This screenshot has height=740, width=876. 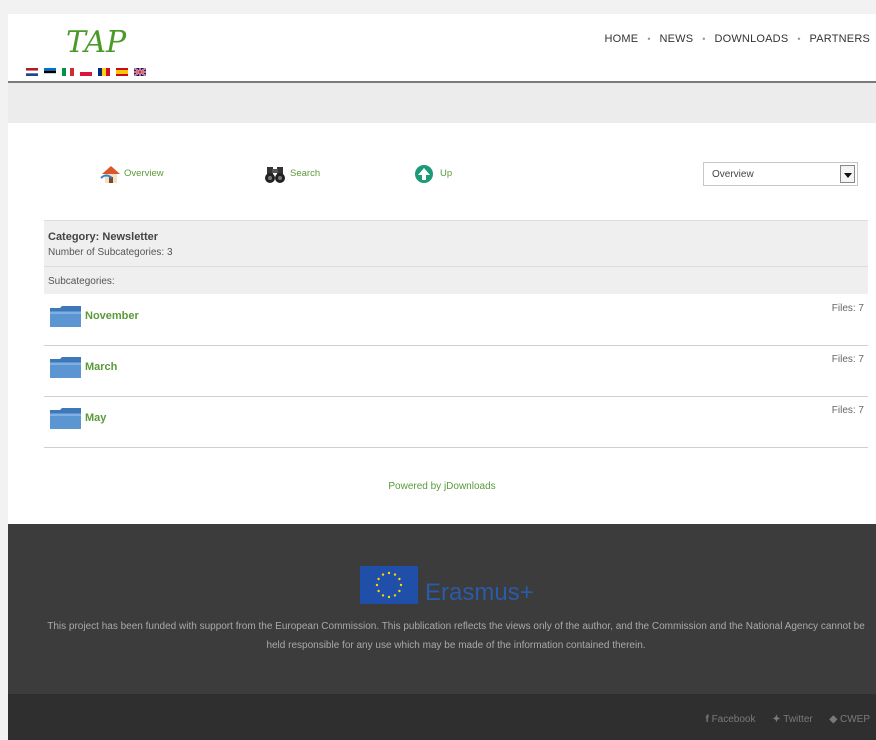 I want to click on select-value: Overview, so click(x=733, y=174).